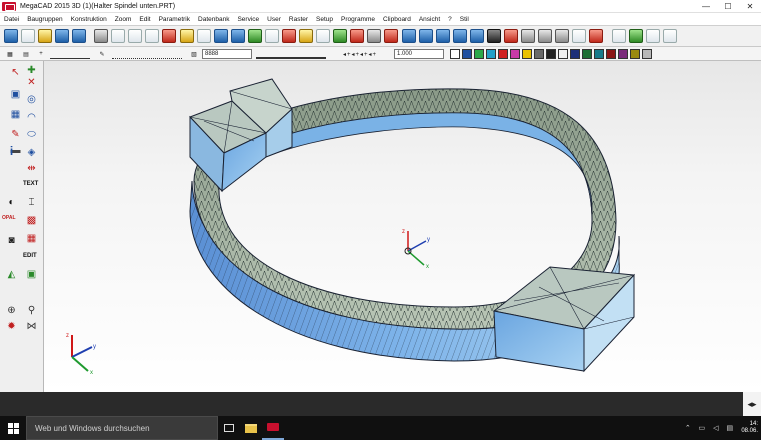 This screenshot has width=761, height=440. I want to click on megacad-taskbar-icon, so click(273, 428).